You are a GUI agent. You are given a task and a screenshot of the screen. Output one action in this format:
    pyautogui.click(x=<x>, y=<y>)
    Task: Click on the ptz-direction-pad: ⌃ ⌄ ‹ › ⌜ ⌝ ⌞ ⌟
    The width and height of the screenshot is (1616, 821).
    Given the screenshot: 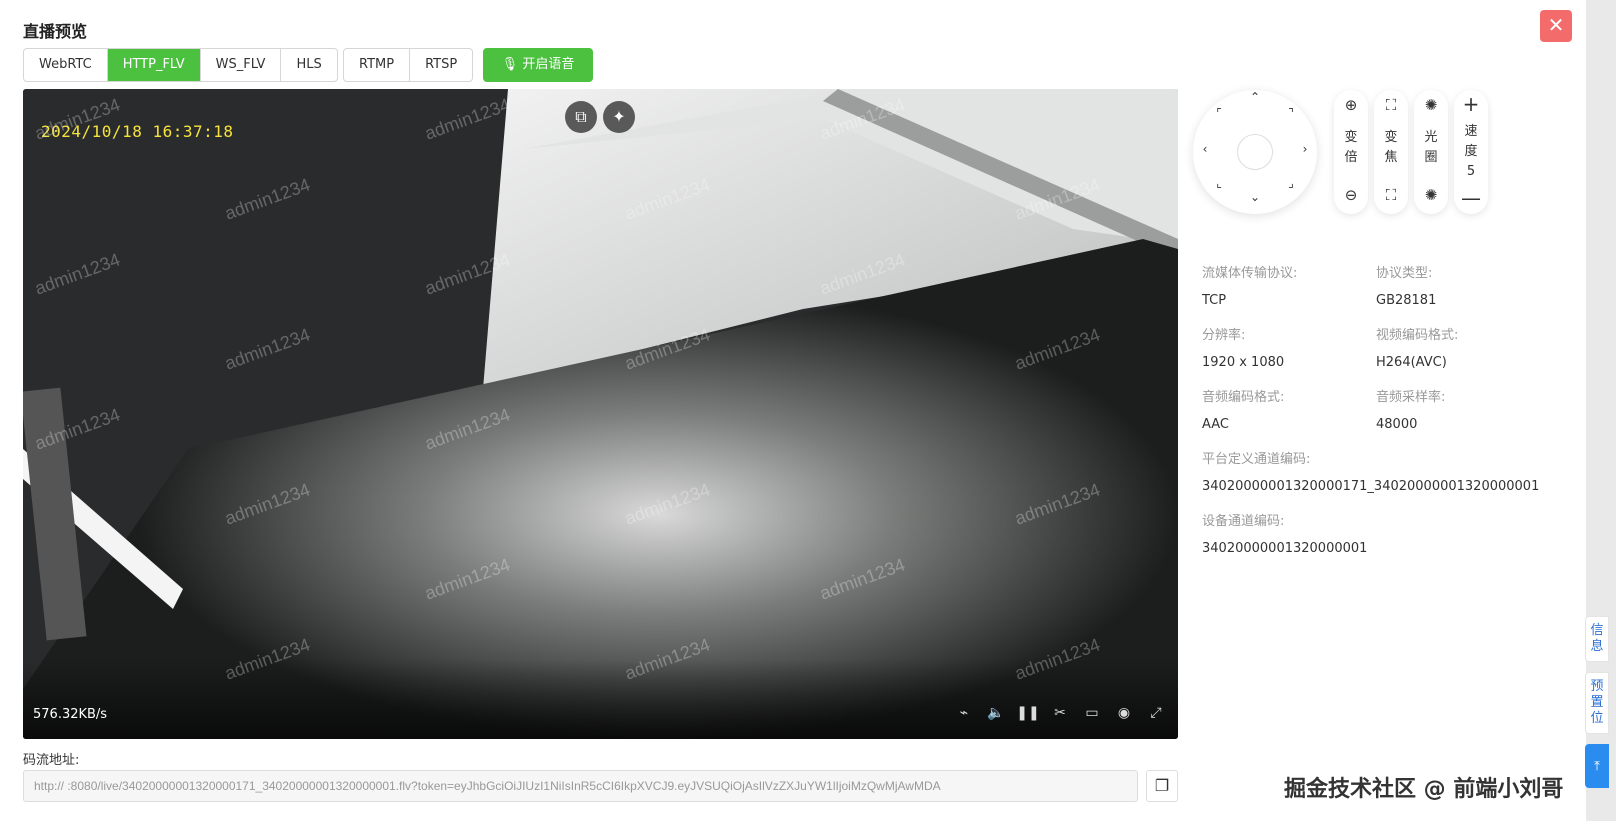 What is the action you would take?
    pyautogui.click(x=1255, y=152)
    